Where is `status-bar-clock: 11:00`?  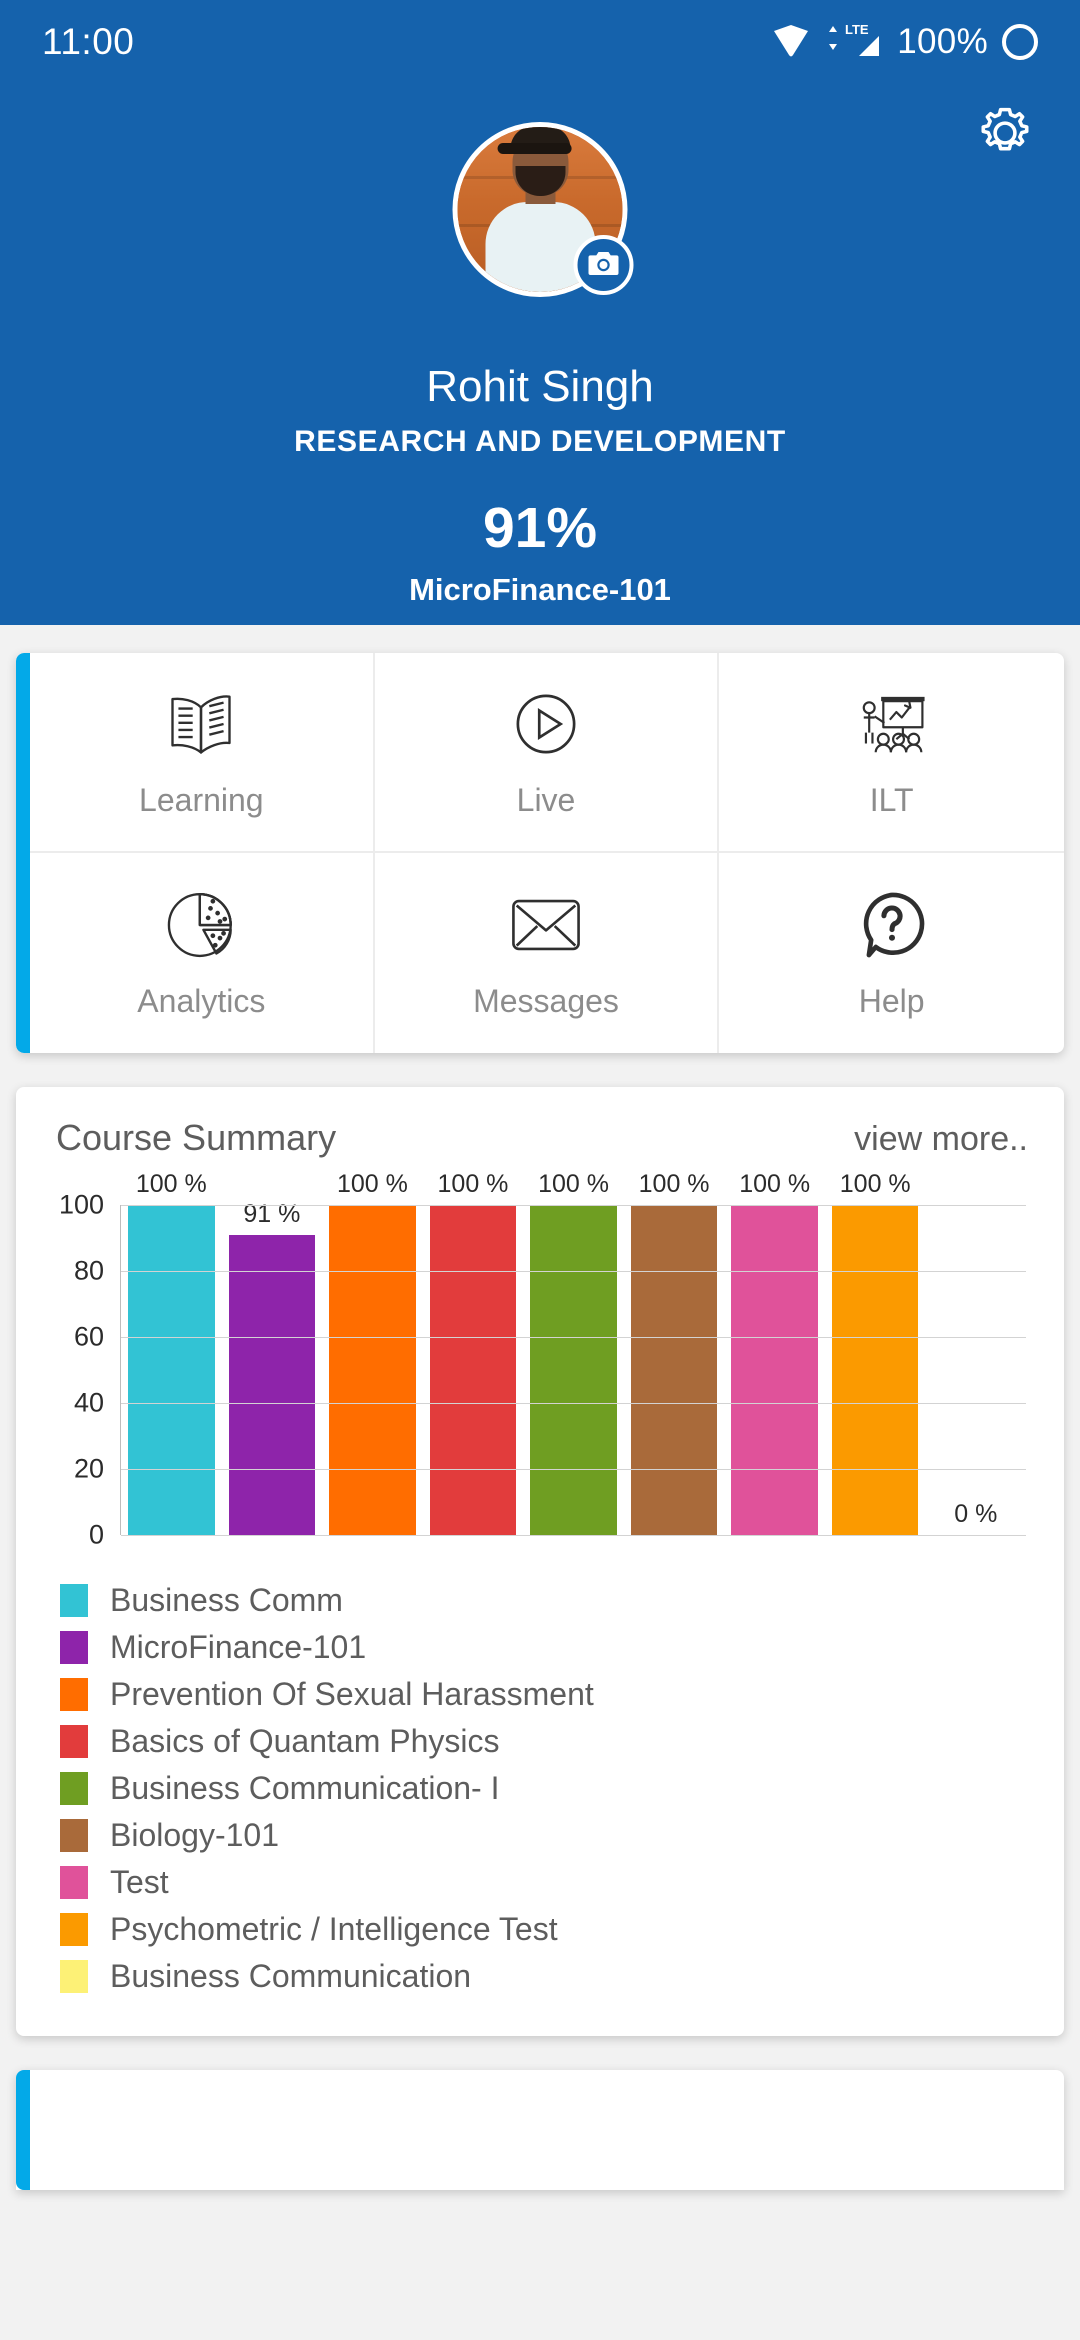
status-bar-clock: 11:00 is located at coordinates (88, 41).